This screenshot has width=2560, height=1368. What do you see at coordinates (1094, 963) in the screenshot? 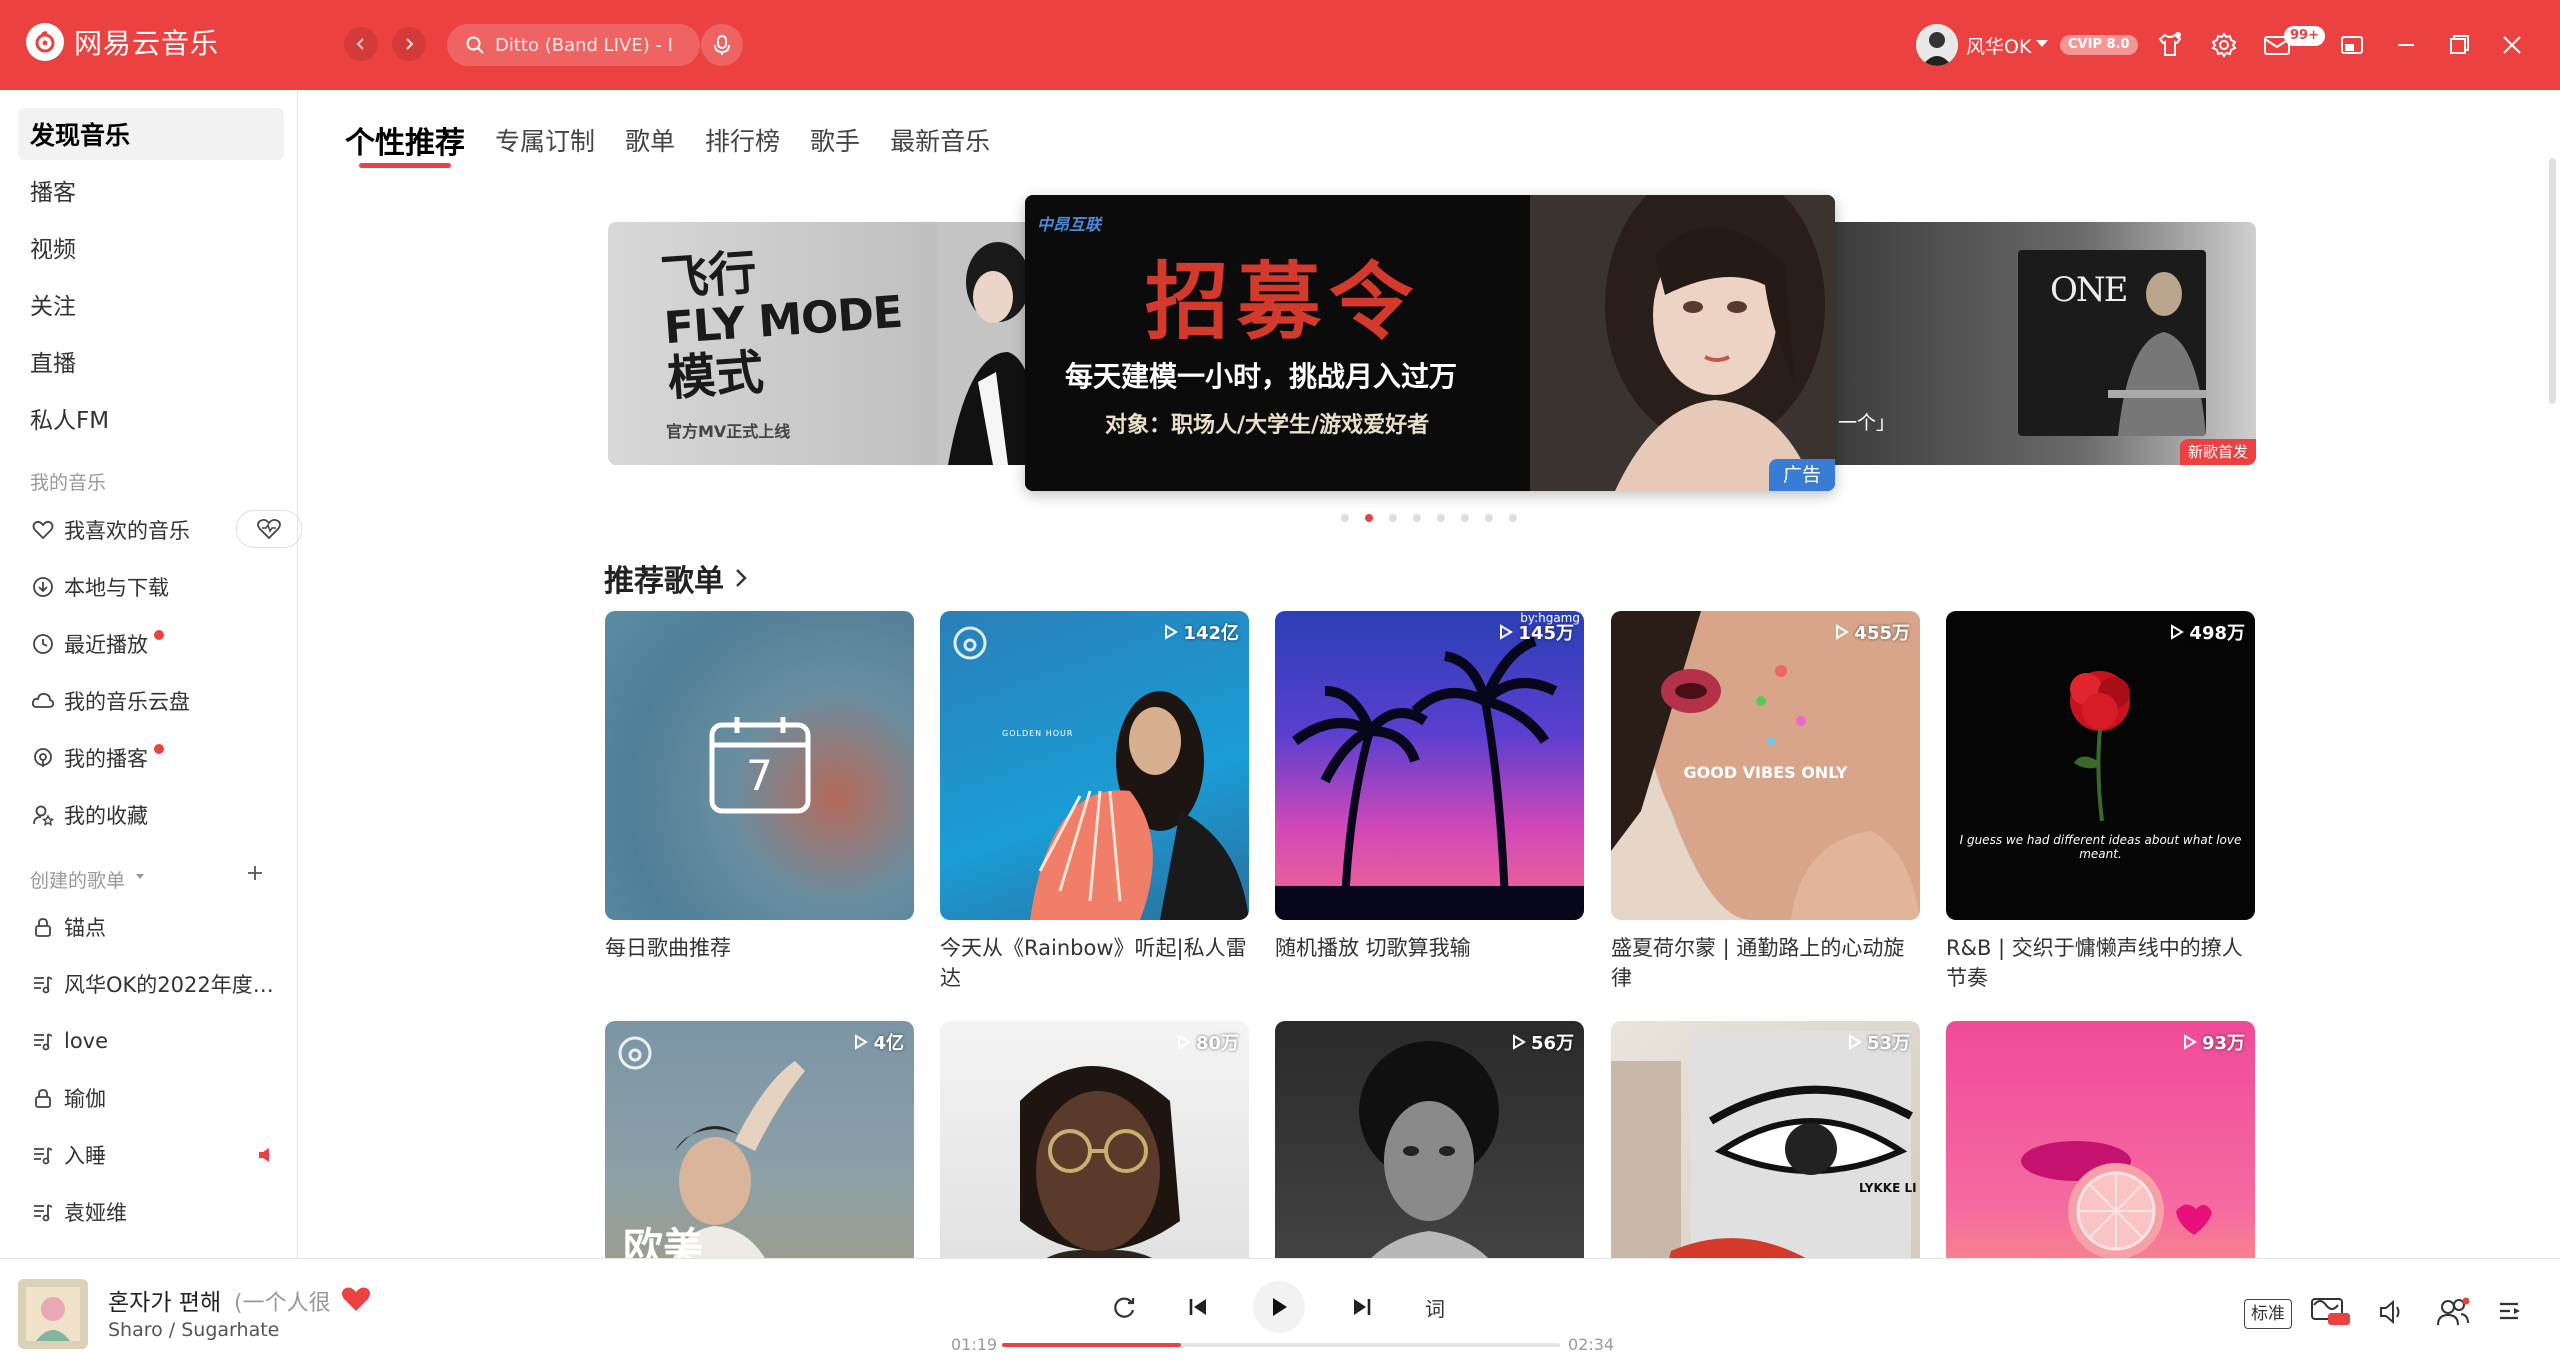
I see `playlist-title: 今天从《Rainbow》听起|私人雷达` at bounding box center [1094, 963].